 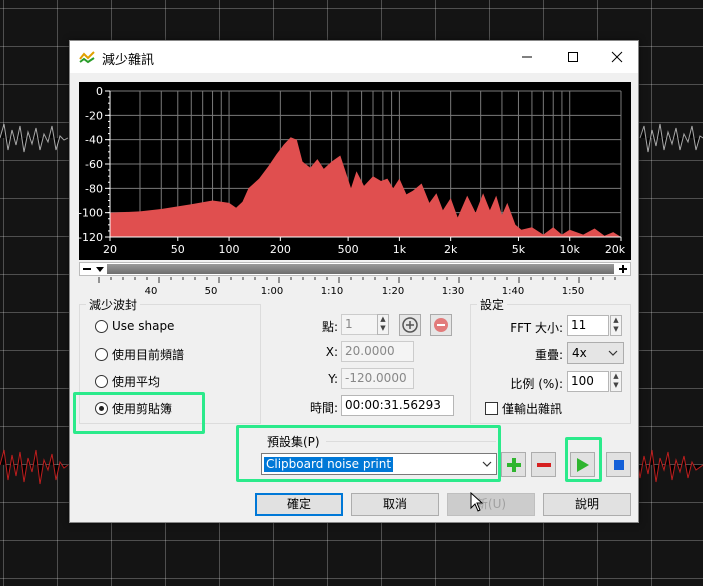 I want to click on red-minus-icon, so click(x=543, y=464).